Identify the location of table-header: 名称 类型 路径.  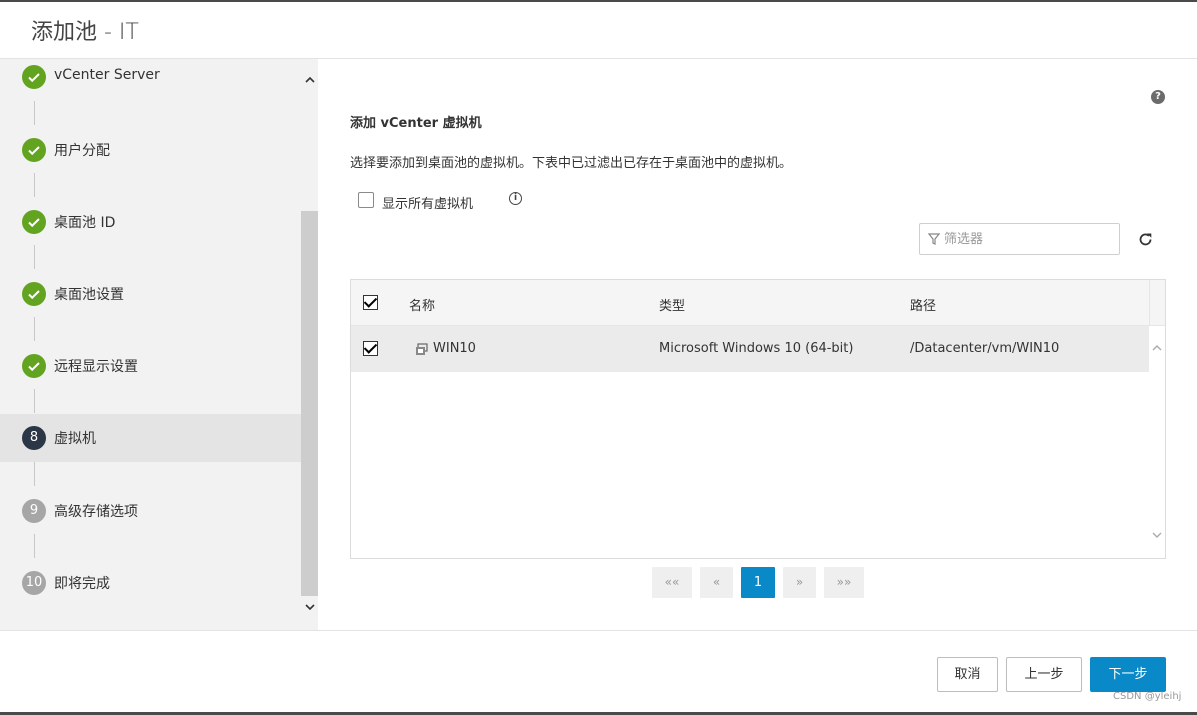
(750, 303).